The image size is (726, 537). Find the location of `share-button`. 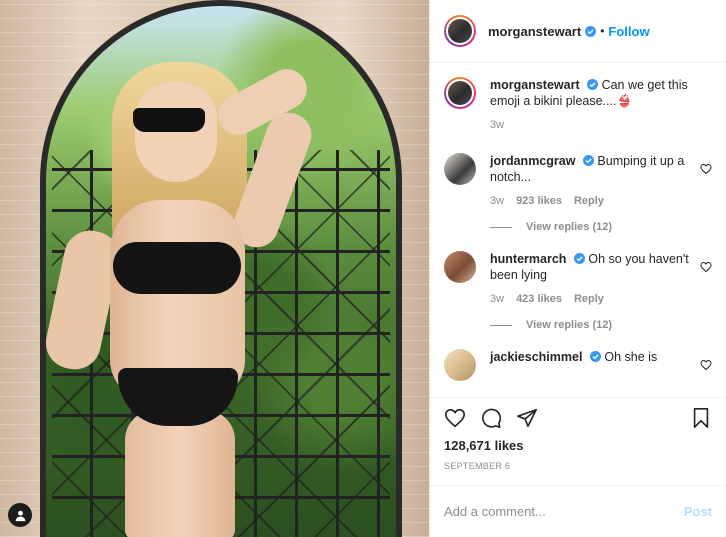

share-button is located at coordinates (527, 418).